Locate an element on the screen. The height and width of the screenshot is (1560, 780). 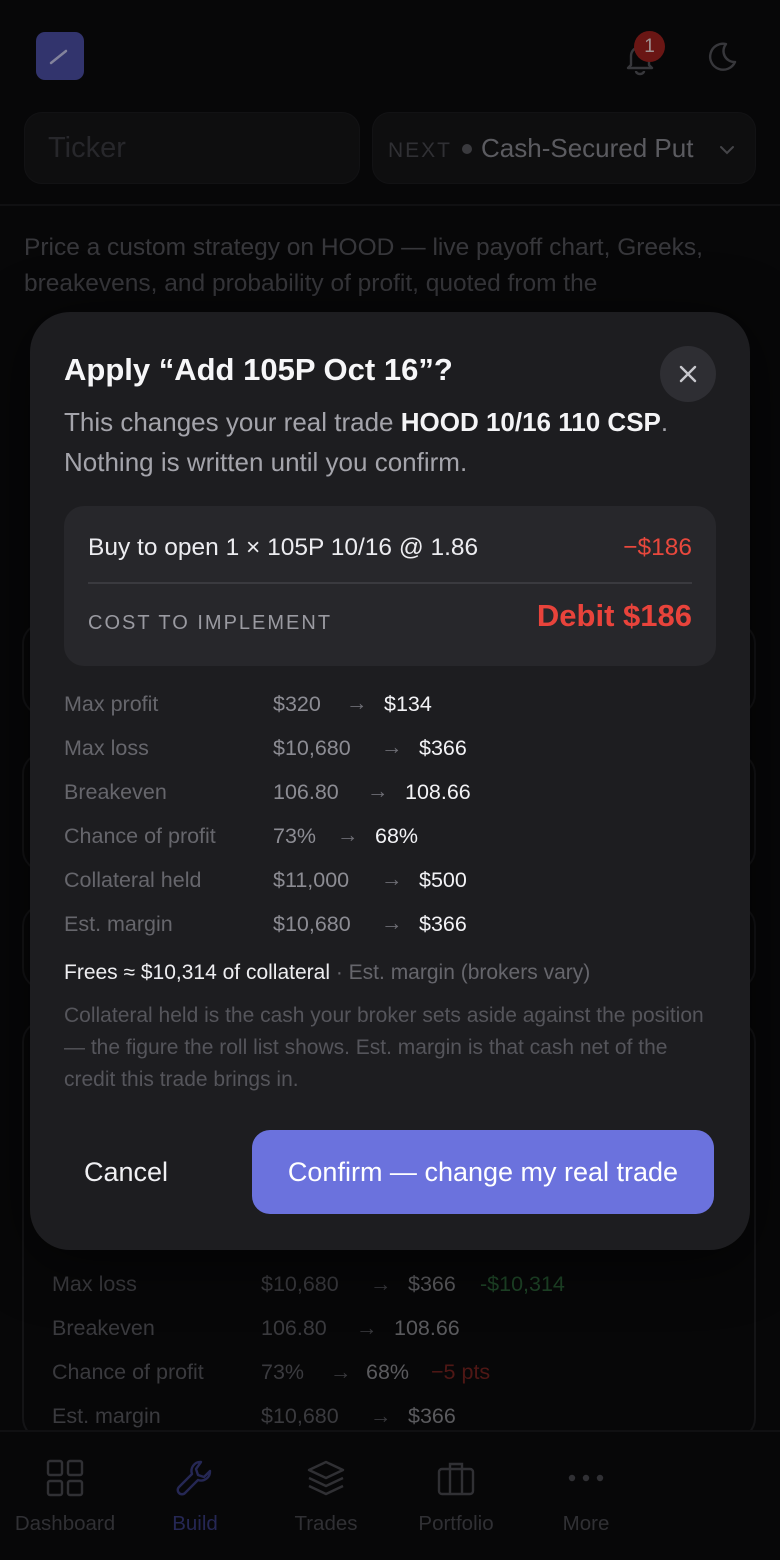
metric-row: Max profit $320 → $134 is located at coordinates (390, 706).